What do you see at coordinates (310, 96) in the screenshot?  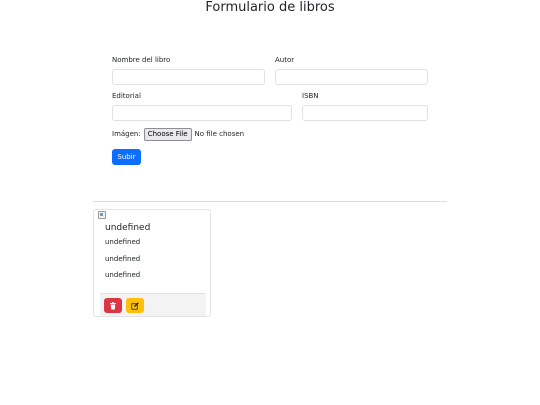 I see `isbn-label: ISBN` at bounding box center [310, 96].